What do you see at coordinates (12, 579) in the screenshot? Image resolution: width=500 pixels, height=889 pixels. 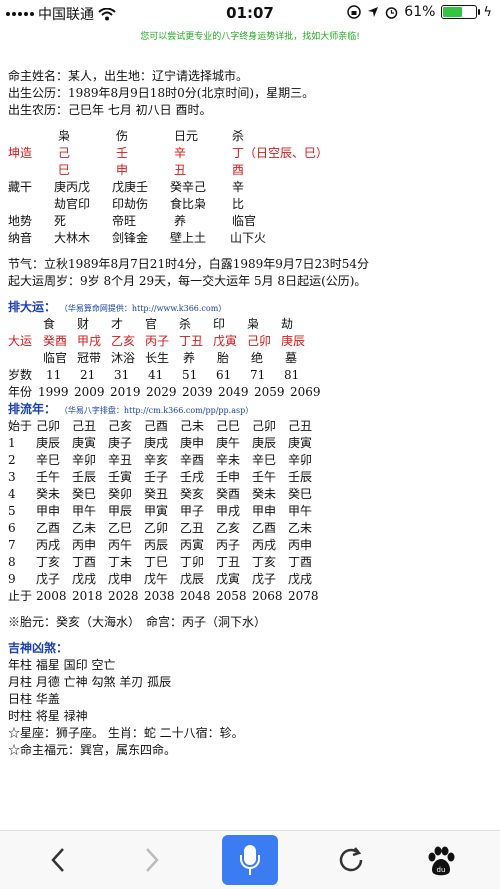 I see `liunian-row-number: 9` at bounding box center [12, 579].